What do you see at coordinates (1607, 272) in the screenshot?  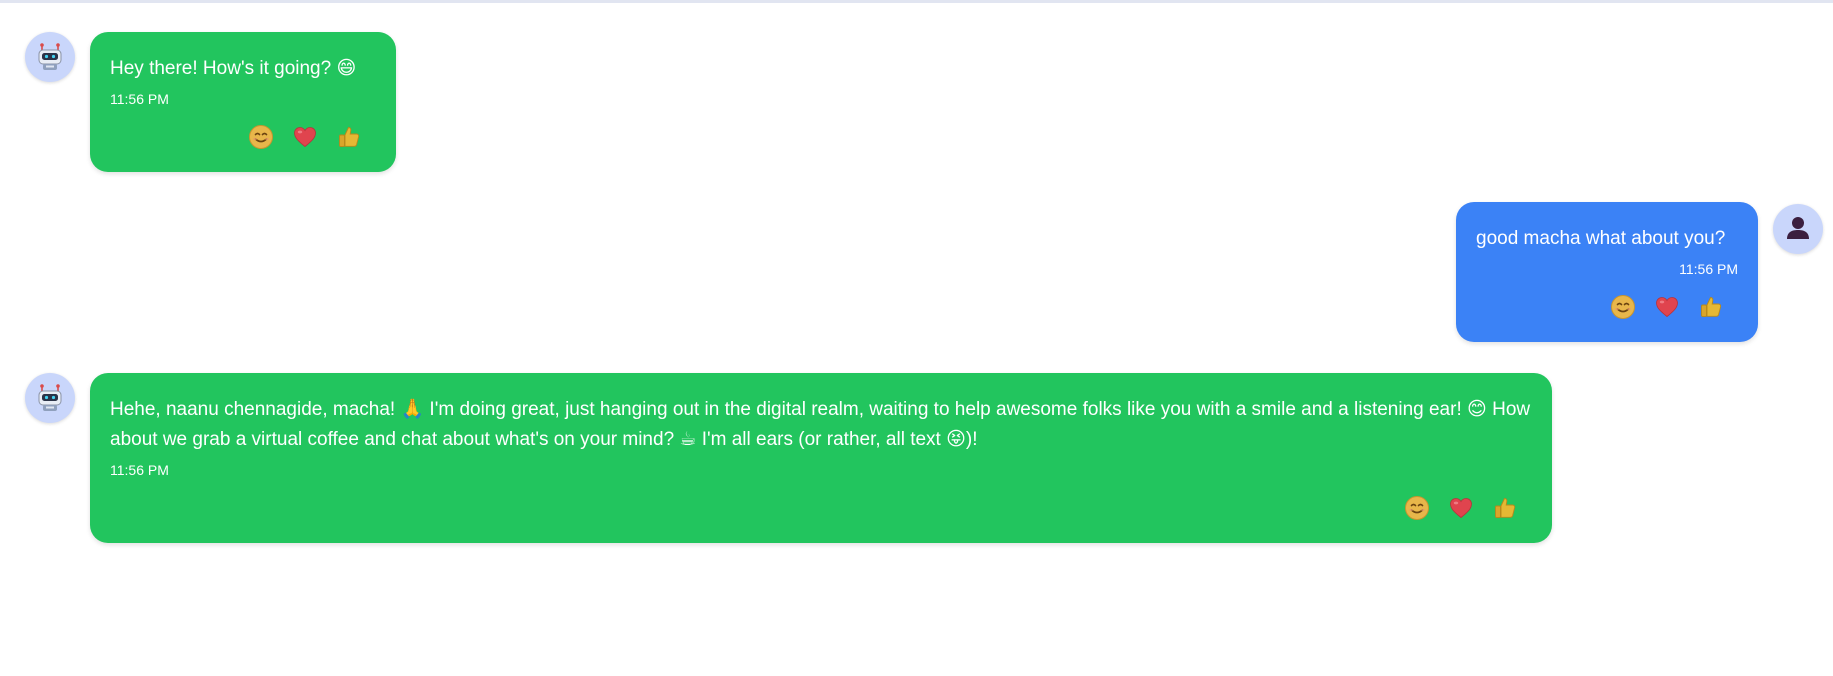 I see `user-message-bubble: good macha what about you? 11:56 PM` at bounding box center [1607, 272].